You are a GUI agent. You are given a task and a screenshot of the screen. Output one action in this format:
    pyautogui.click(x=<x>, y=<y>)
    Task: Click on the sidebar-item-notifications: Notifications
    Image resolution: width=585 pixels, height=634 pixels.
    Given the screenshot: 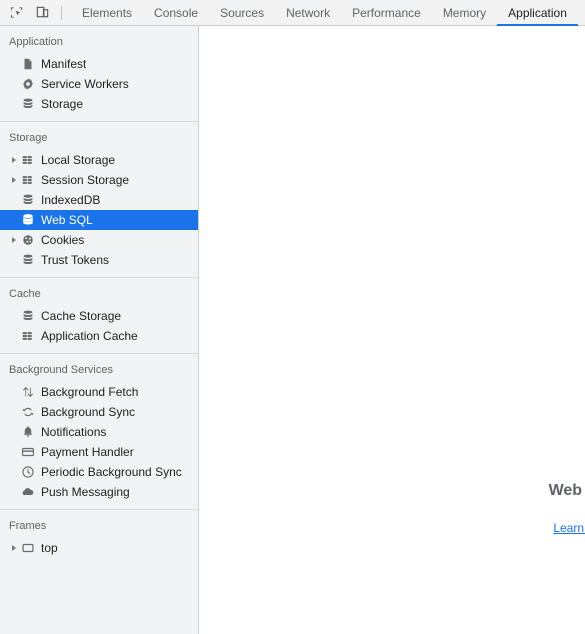 What is the action you would take?
    pyautogui.click(x=99, y=432)
    